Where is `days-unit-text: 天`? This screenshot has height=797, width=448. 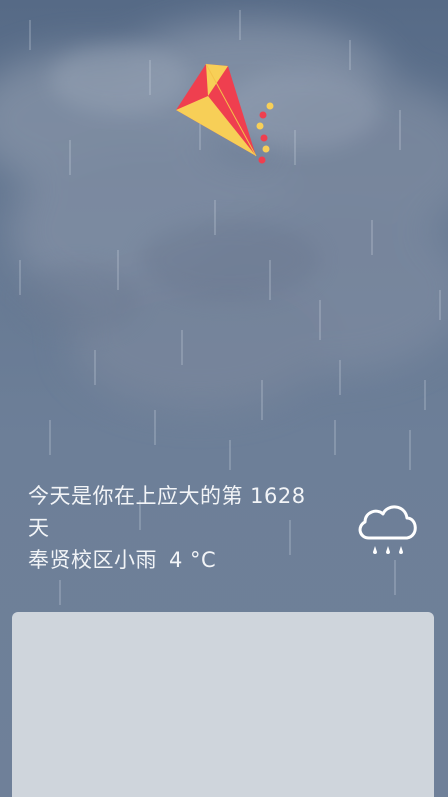 days-unit-text: 天 is located at coordinates (39, 528).